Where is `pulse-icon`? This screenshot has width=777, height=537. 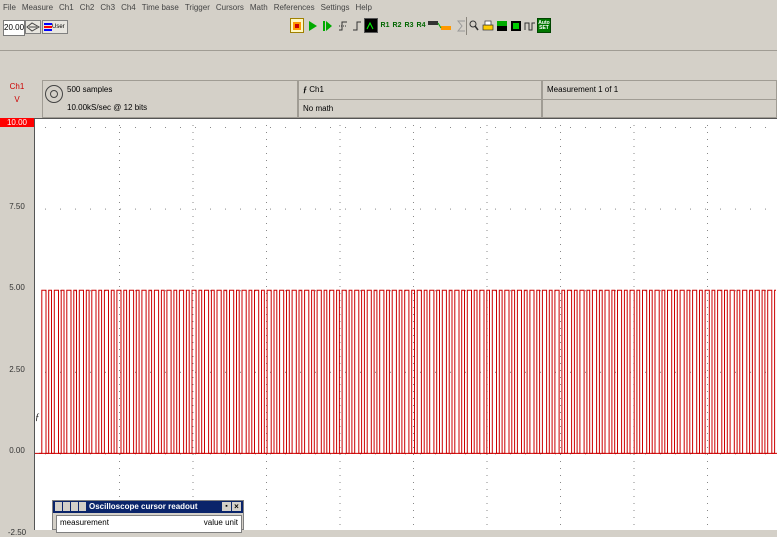 pulse-icon is located at coordinates (530, 25).